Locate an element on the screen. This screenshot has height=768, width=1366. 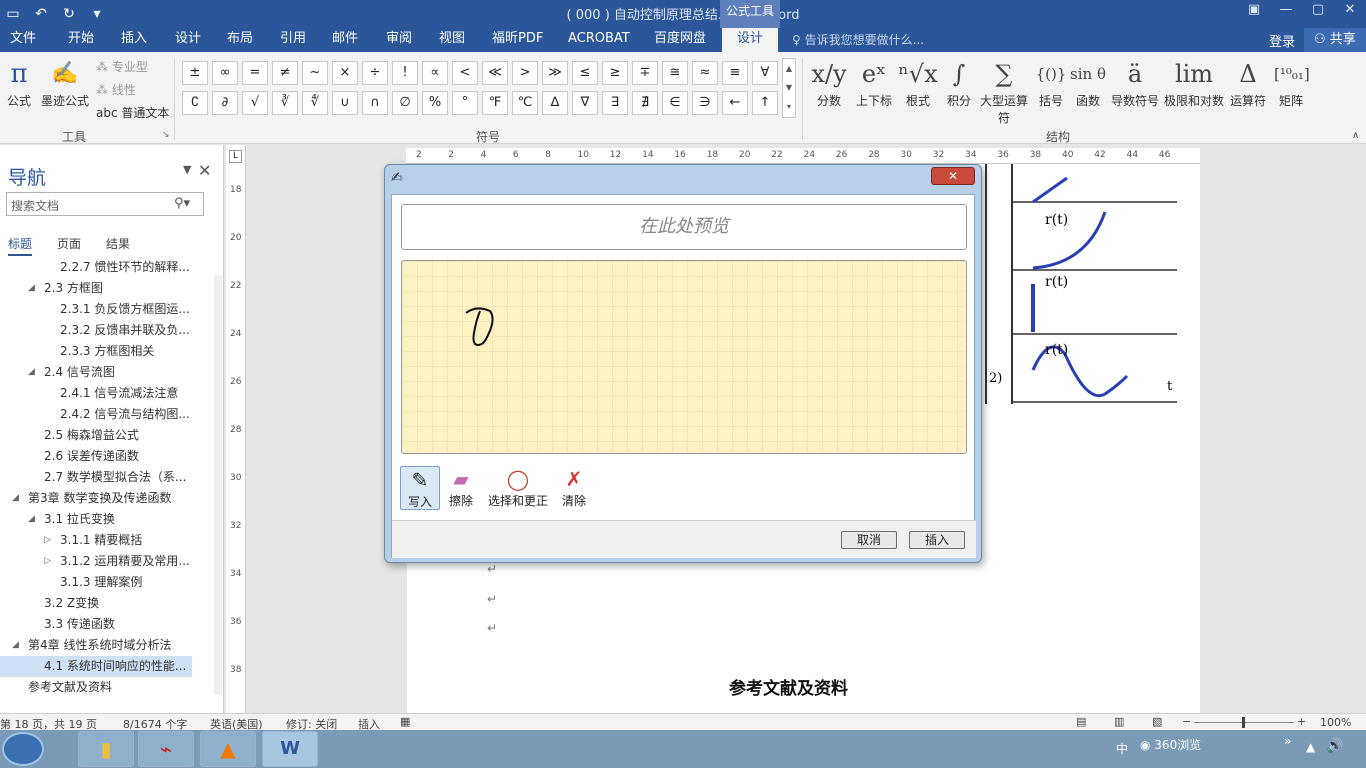
symbol-button: ≤ is located at coordinates (585, 73).